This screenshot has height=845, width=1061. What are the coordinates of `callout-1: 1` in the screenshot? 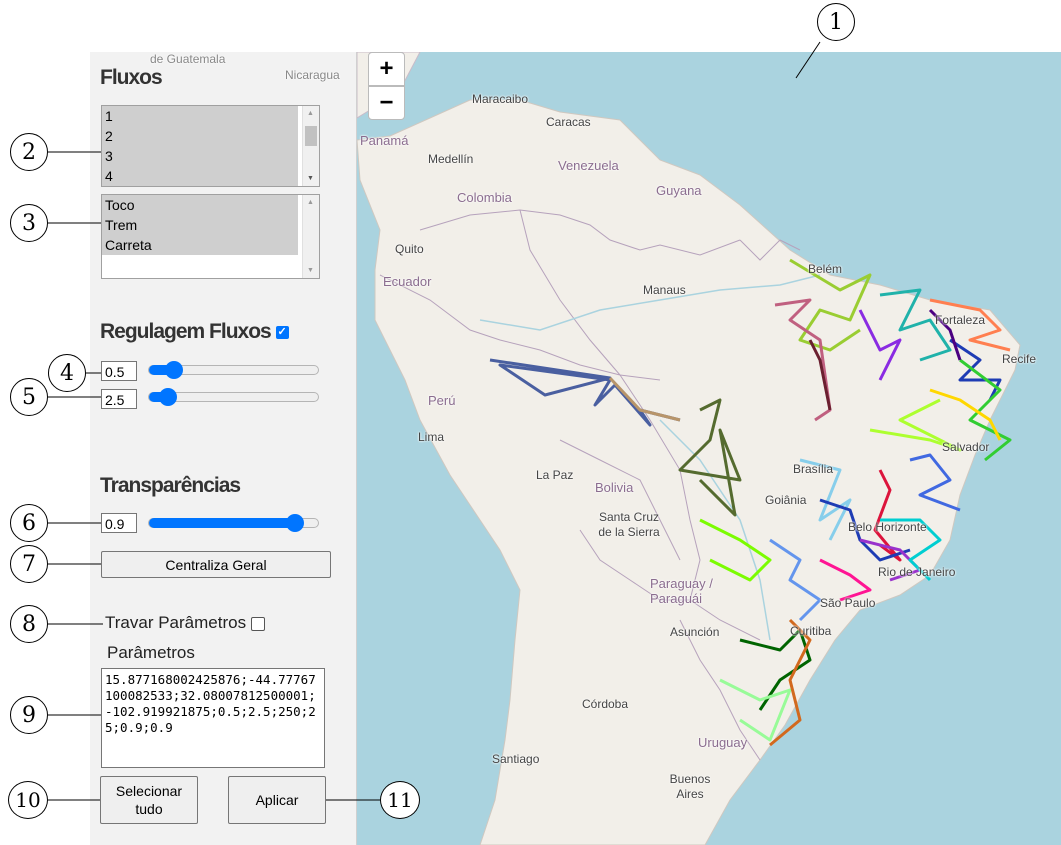 It's located at (836, 22).